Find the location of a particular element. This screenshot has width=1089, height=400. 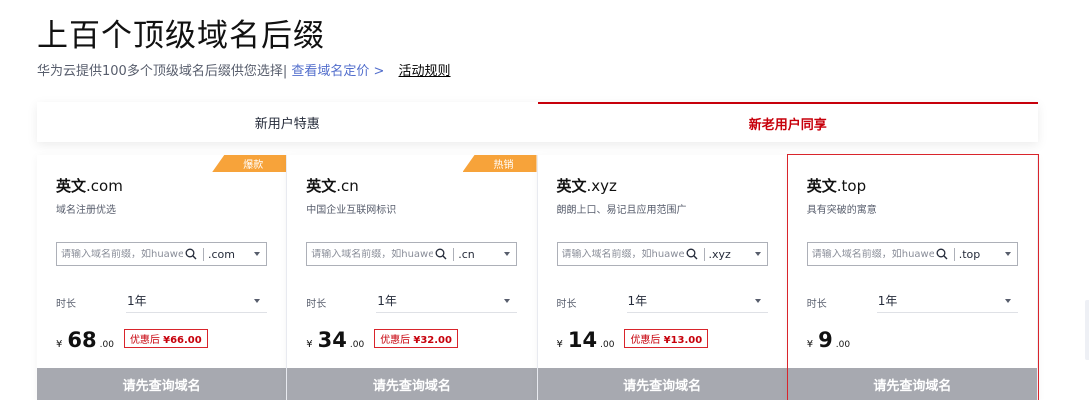

card-title: 英文.com is located at coordinates (89, 185).